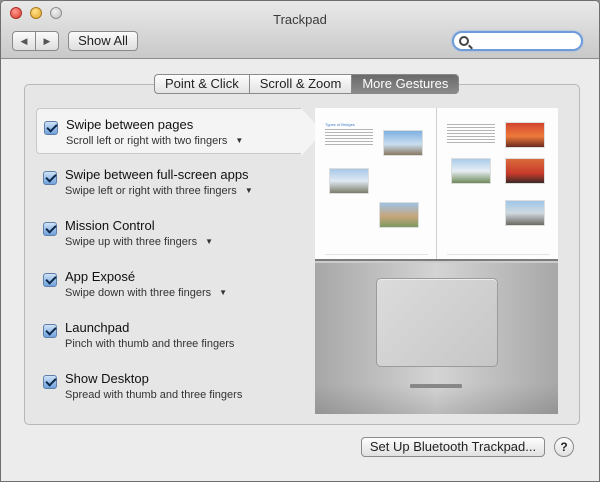 This screenshot has width=600, height=482. Describe the element at coordinates (131, 242) in the screenshot. I see `gesture-subtitle: Swipe up with three fingers` at that location.